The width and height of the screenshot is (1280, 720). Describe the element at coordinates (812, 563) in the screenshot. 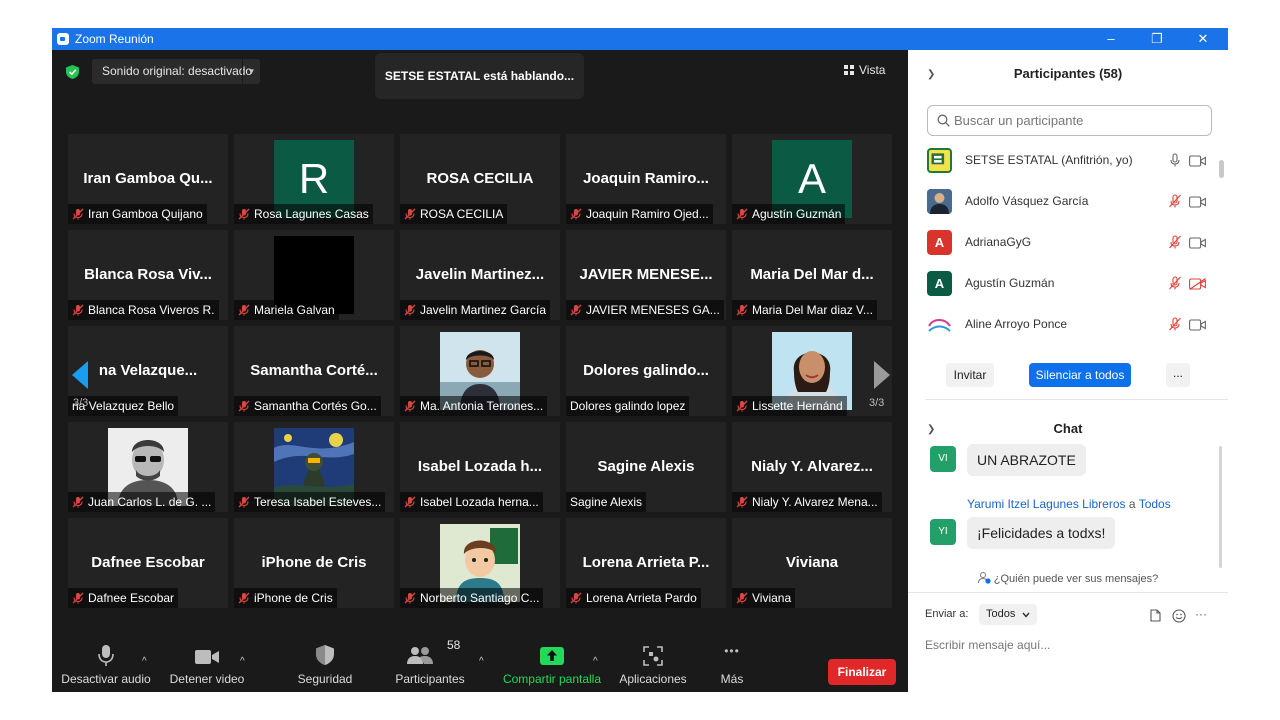

I see `participant-tile: Viviana Viviana` at that location.